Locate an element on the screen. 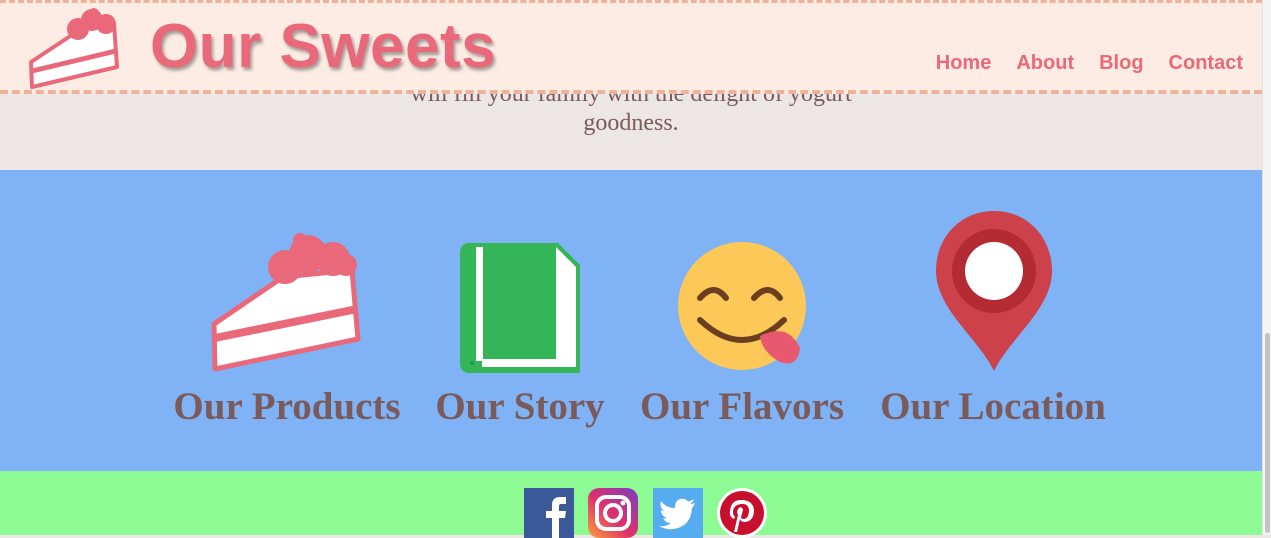 The width and height of the screenshot is (1271, 538). tongue-smiley-icon is located at coordinates (742, 306).